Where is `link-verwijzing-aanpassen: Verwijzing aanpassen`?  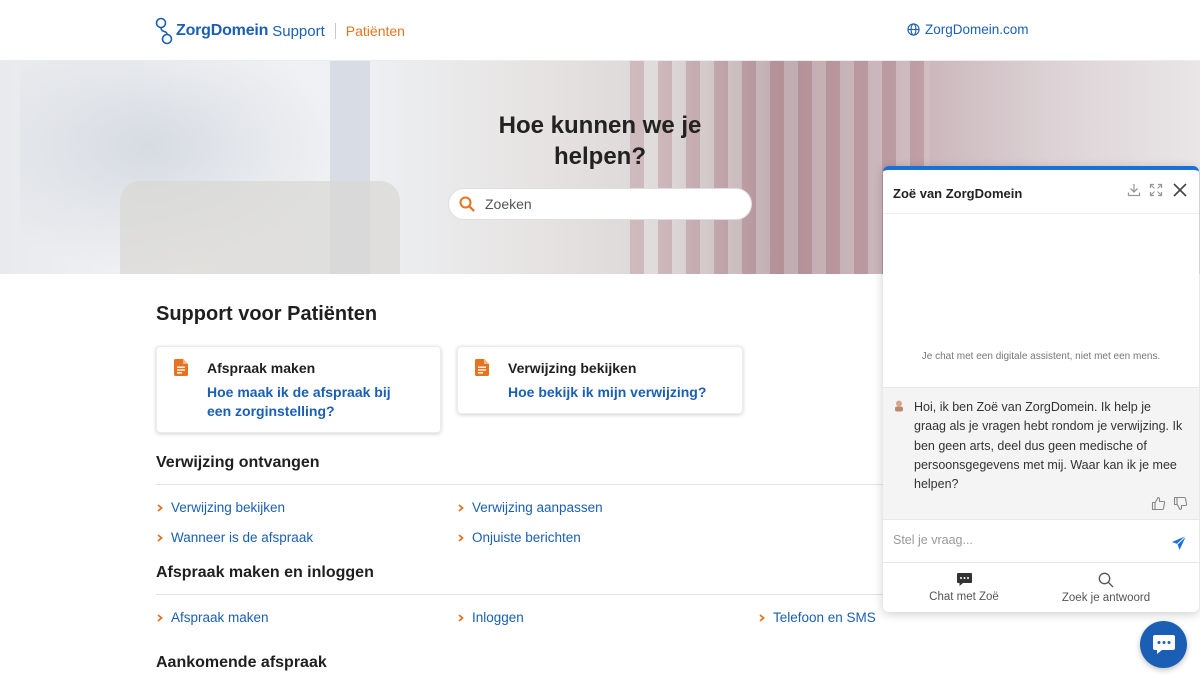 link-verwijzing-aanpassen: Verwijzing aanpassen is located at coordinates (530, 507).